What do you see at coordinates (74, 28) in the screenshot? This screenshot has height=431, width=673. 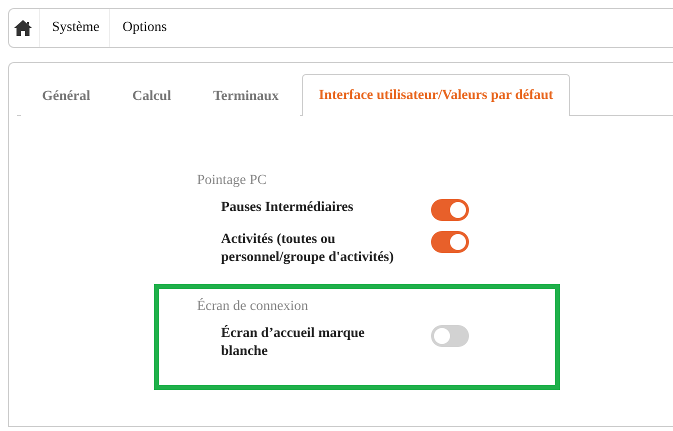 I see `breadcrumb-item: Système` at bounding box center [74, 28].